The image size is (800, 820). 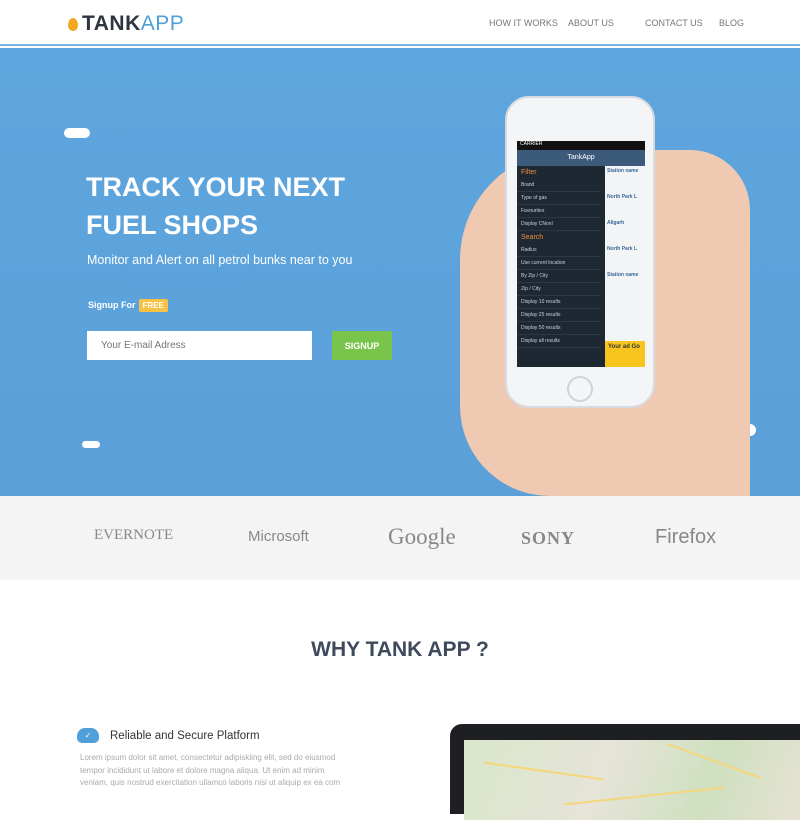 I want to click on nav-blog: BLOG, so click(x=731, y=23).